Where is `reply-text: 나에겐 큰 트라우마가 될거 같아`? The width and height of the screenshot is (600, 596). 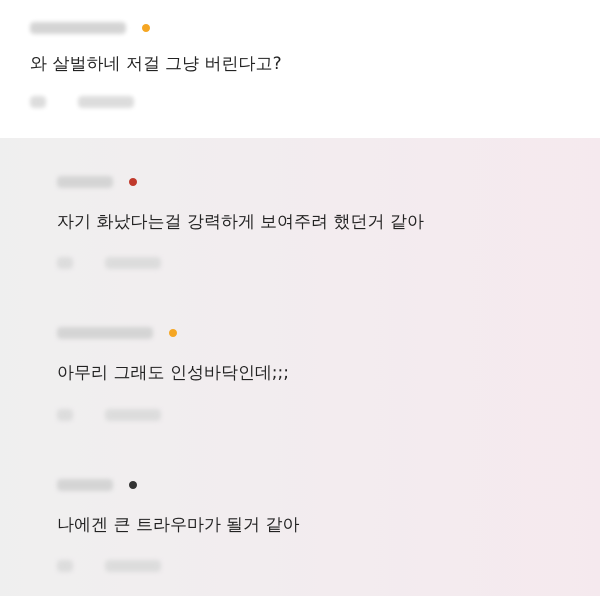 reply-text: 나에겐 큰 트라우마가 될거 같아 is located at coordinates (179, 525).